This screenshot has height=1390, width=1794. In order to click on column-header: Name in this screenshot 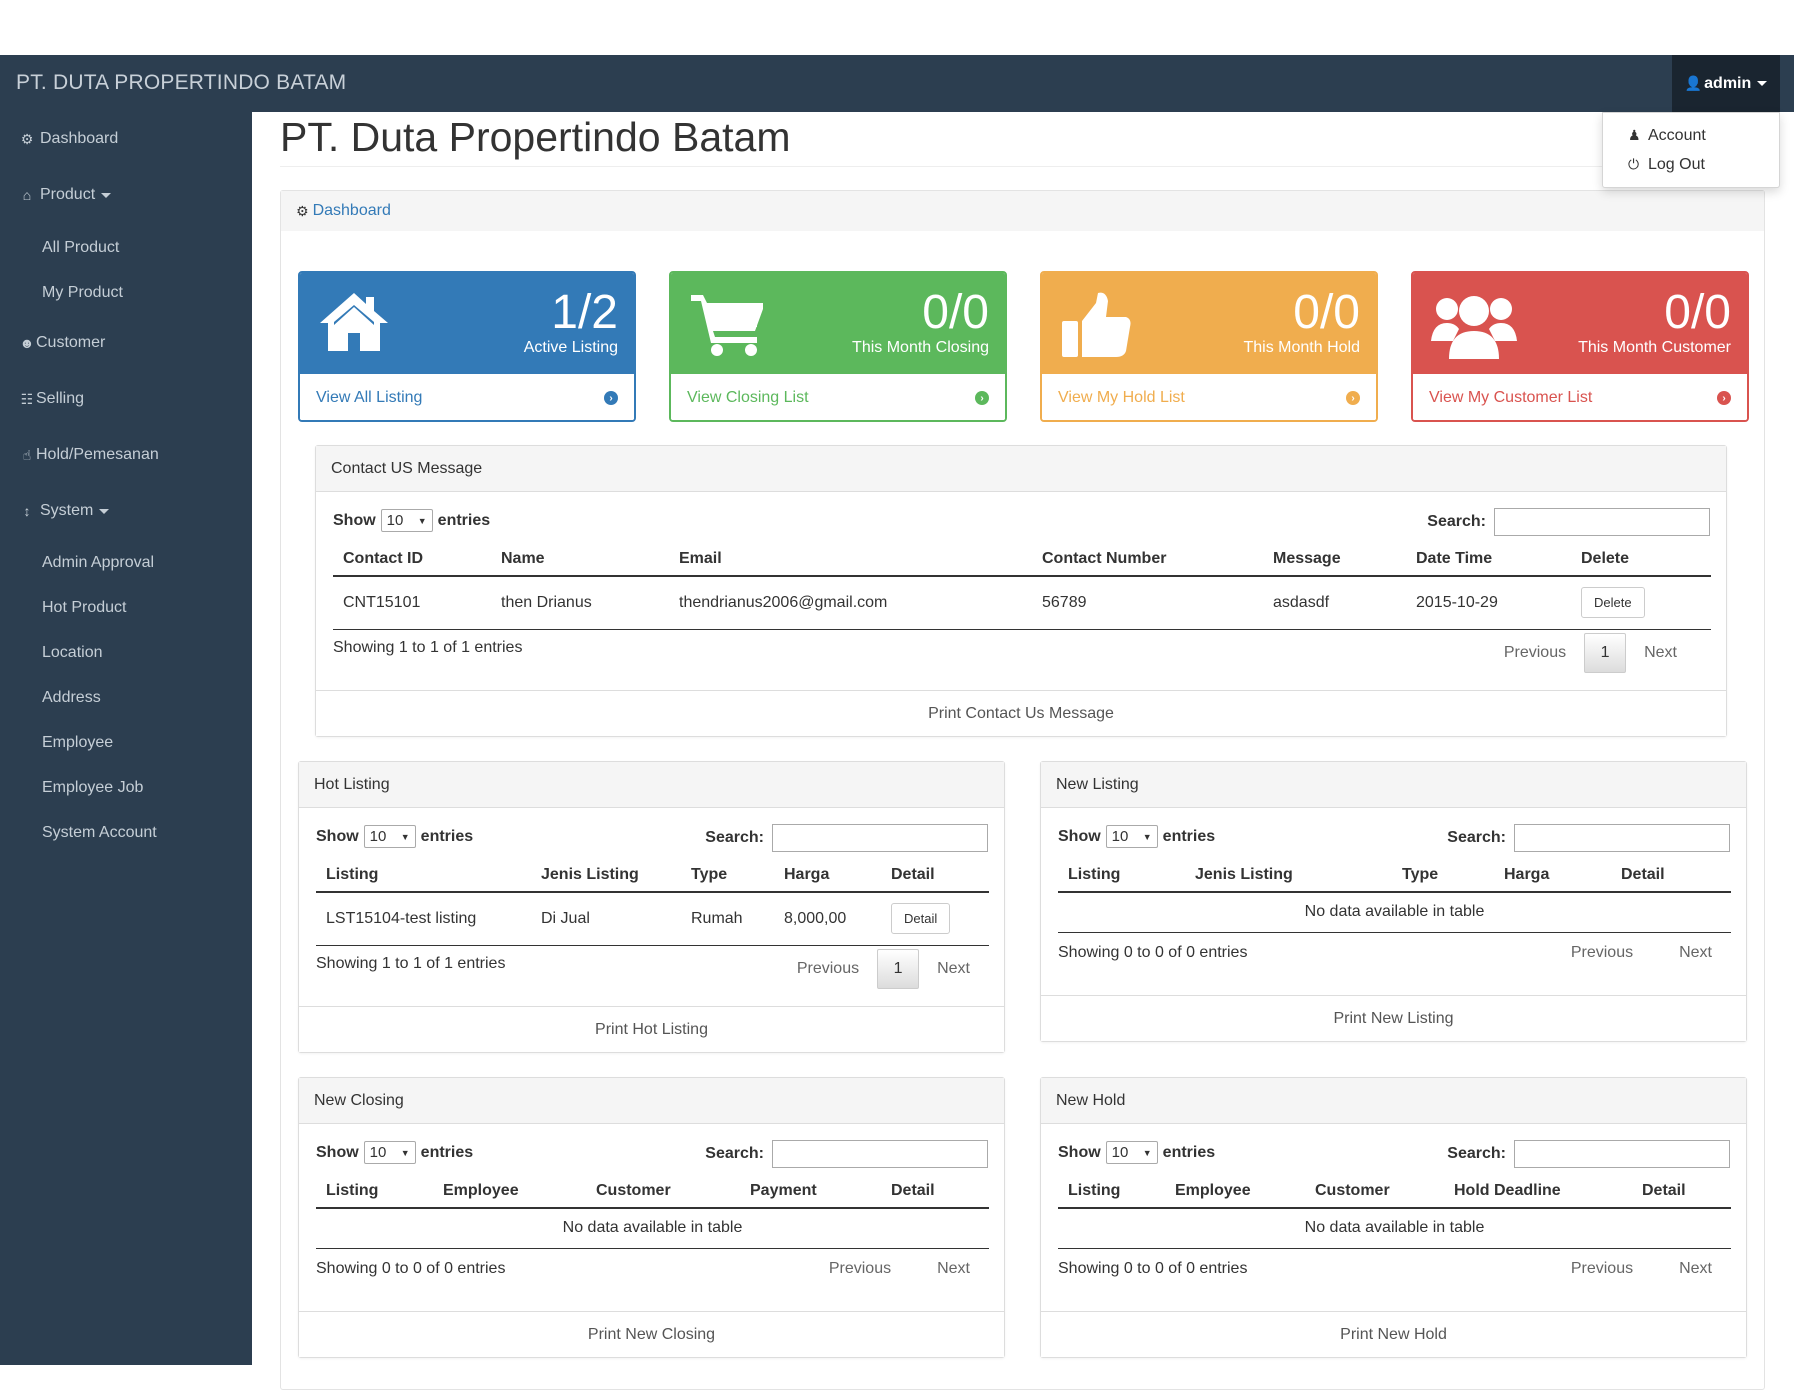, I will do `click(580, 559)`.